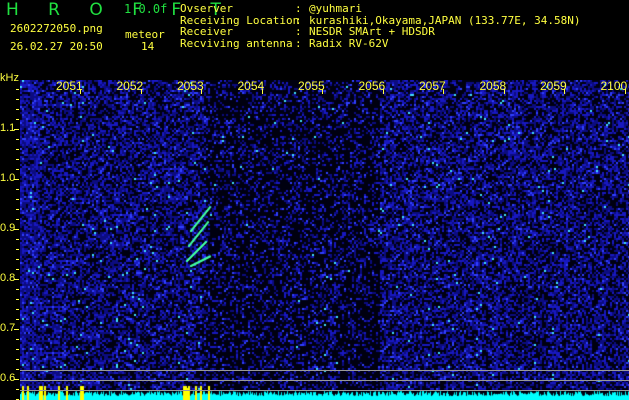 Image resolution: width=629 pixels, height=400 pixels. What do you see at coordinates (236, 43) in the screenshot?
I see `info-label: Recviving antenna` at bounding box center [236, 43].